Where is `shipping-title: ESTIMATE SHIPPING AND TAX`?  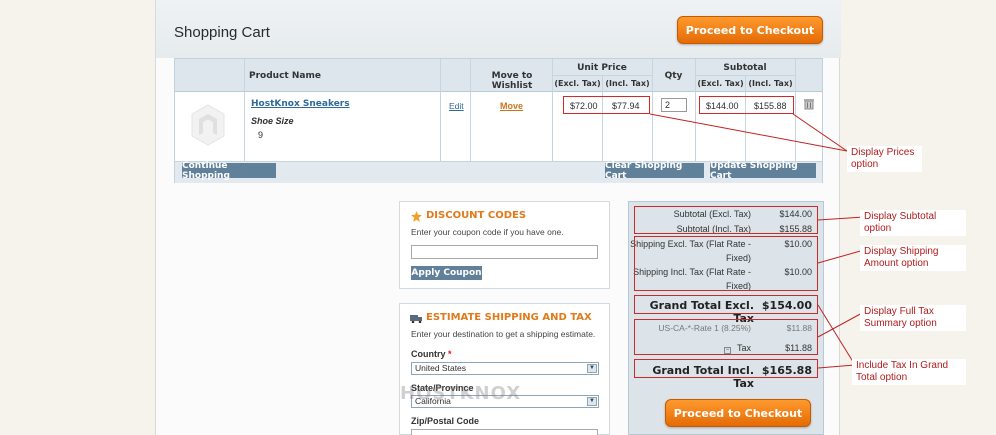 shipping-title: ESTIMATE SHIPPING AND TAX is located at coordinates (509, 317).